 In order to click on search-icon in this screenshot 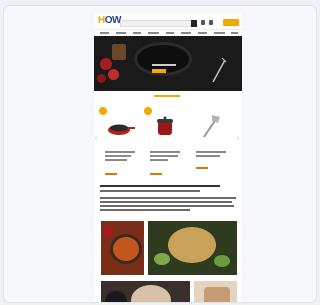, I will do `click(194, 23)`.